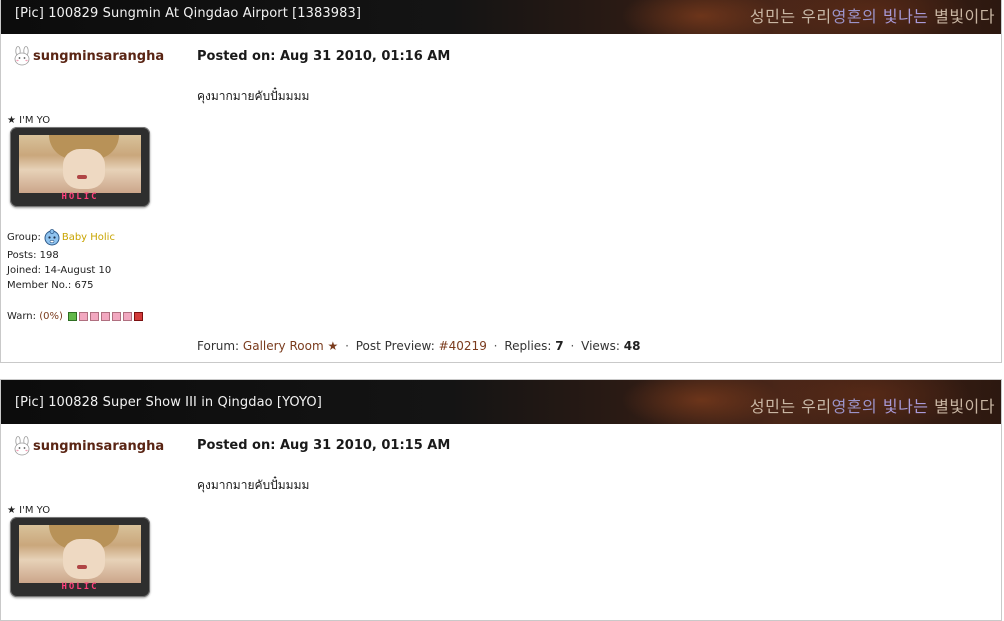 Image resolution: width=1004 pixels, height=621 pixels. What do you see at coordinates (324, 445) in the screenshot?
I see `post-date: Posted on: Aug 31 2010, 01:15 AM` at bounding box center [324, 445].